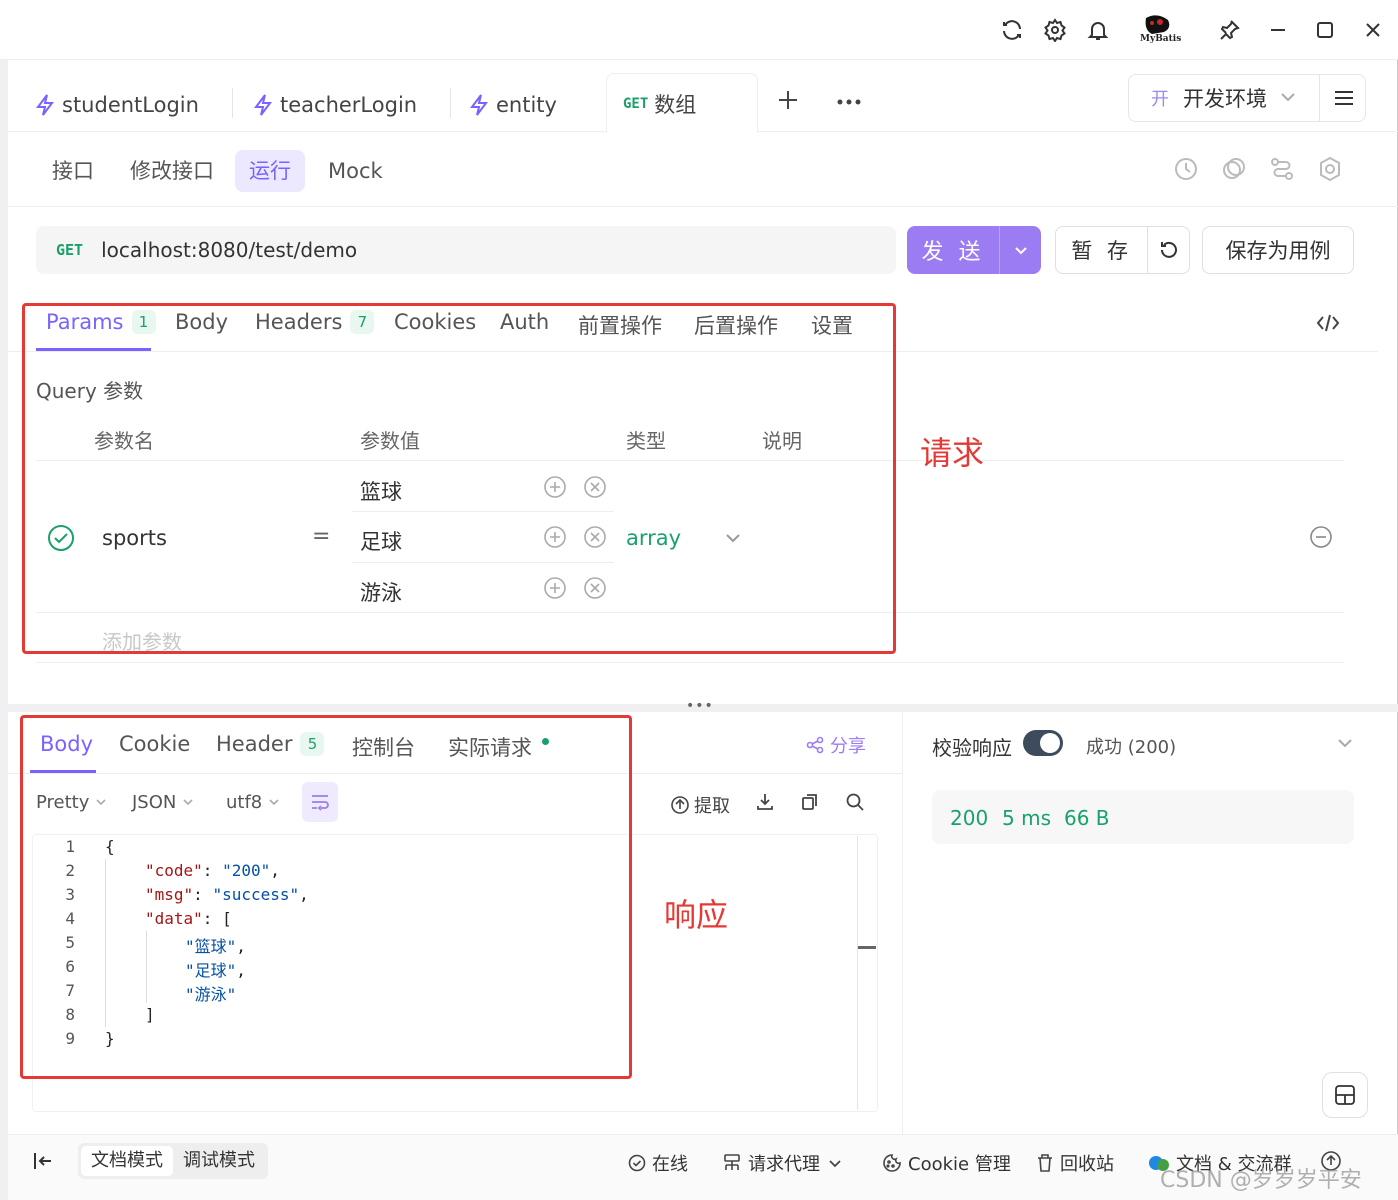  I want to click on cookie-label: Cookie 管理, so click(959, 1164).